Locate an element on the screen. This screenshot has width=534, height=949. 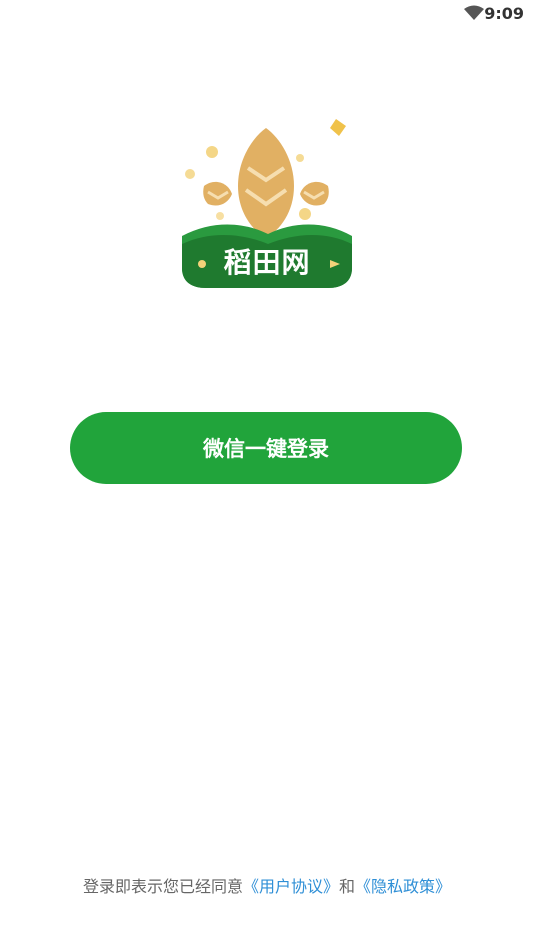
login-agreement: 登录即表示您已经同意《用户协议》和《隐私政策》 is located at coordinates (267, 887).